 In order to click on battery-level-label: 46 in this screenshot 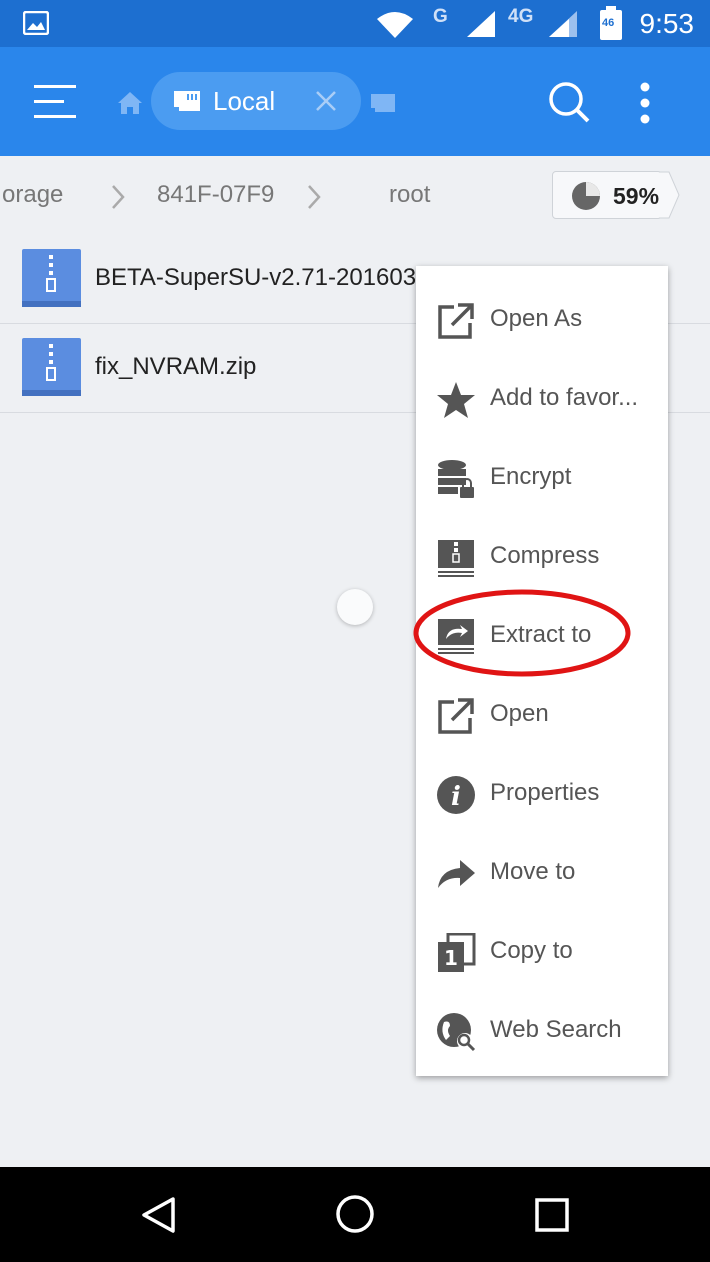, I will do `click(608, 23)`.